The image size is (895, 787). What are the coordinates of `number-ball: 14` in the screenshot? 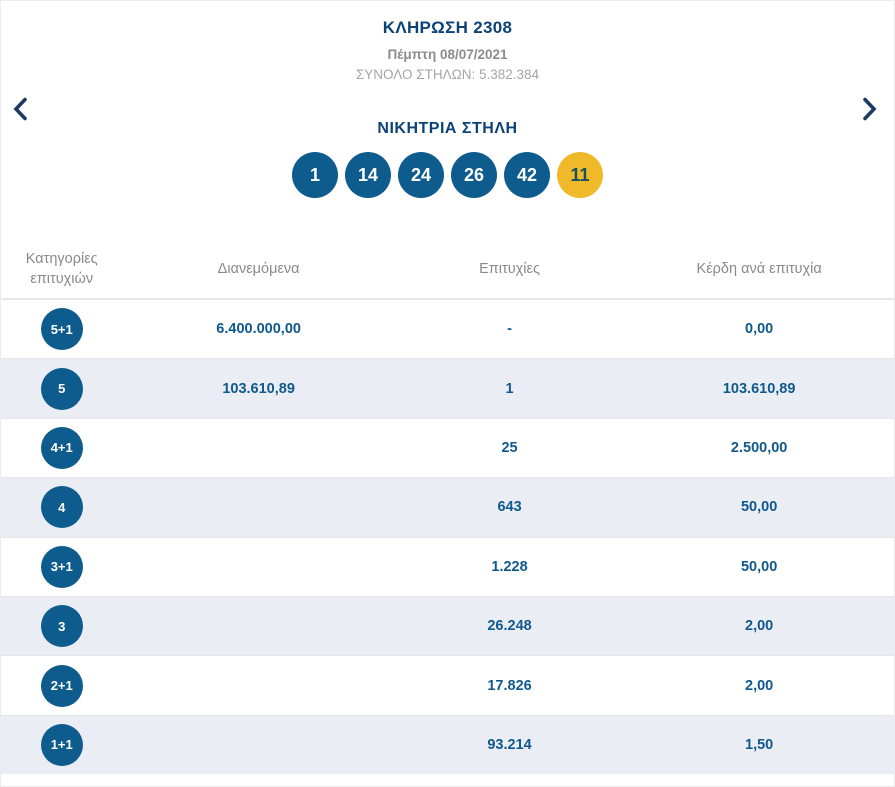 It's located at (368, 175).